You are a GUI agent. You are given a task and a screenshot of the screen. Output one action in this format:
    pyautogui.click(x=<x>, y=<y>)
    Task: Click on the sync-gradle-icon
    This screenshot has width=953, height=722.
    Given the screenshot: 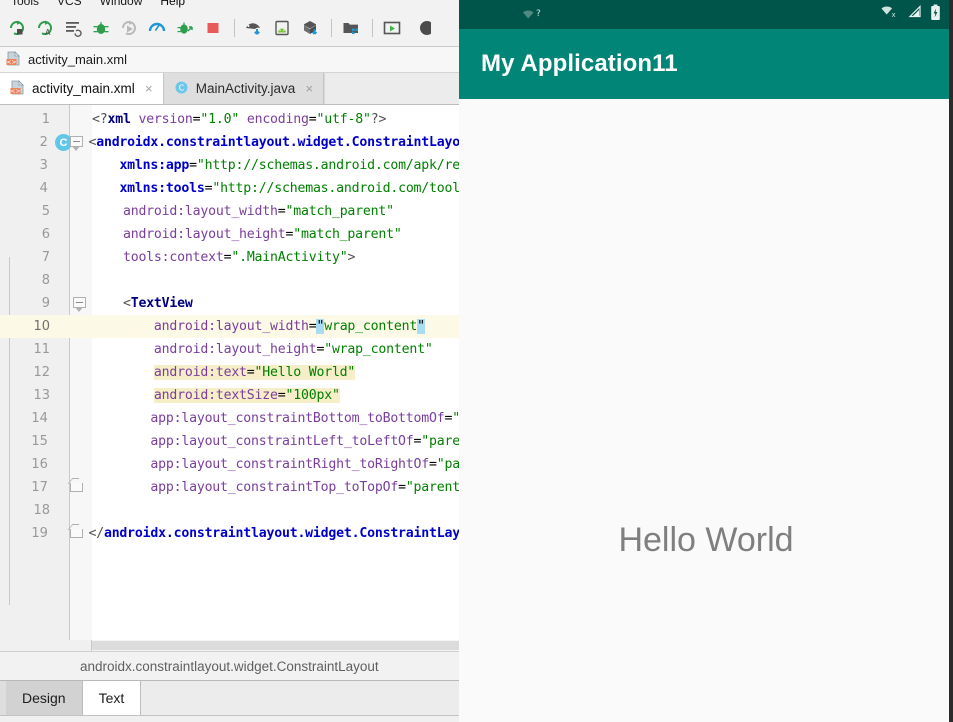 What is the action you would take?
    pyautogui.click(x=254, y=28)
    